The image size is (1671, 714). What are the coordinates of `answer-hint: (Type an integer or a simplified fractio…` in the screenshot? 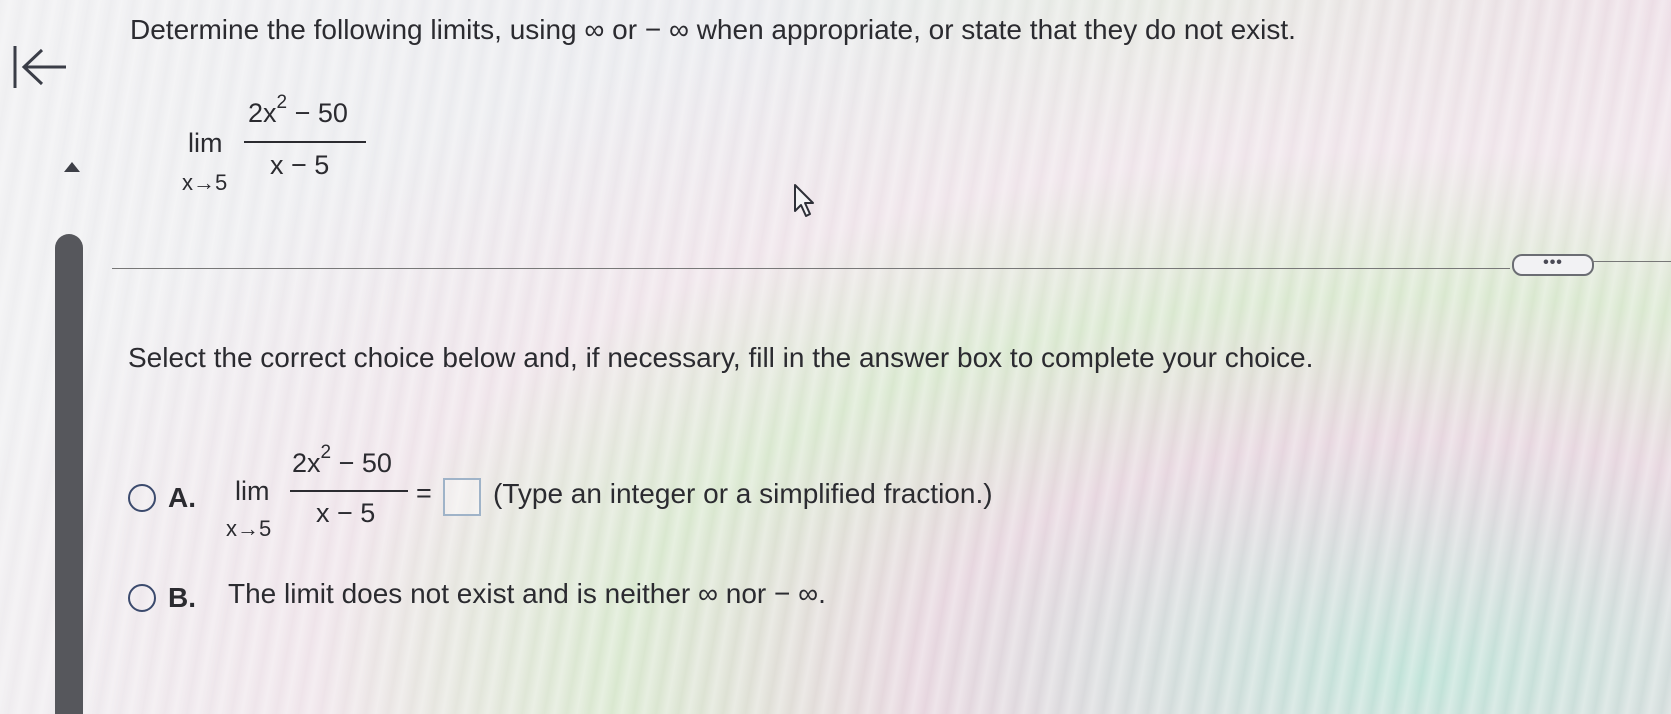 It's located at (743, 493).